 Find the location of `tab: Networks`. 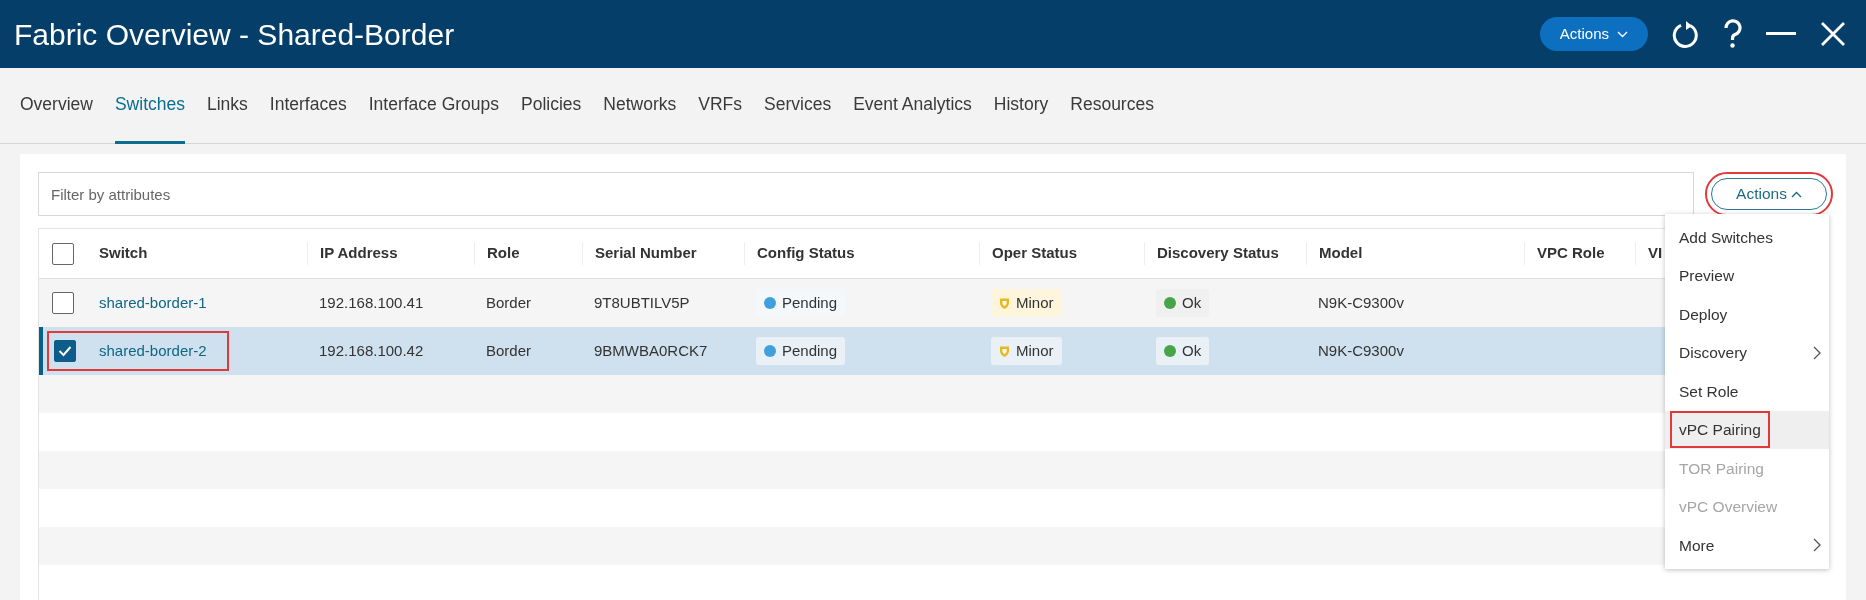

tab: Networks is located at coordinates (640, 106).